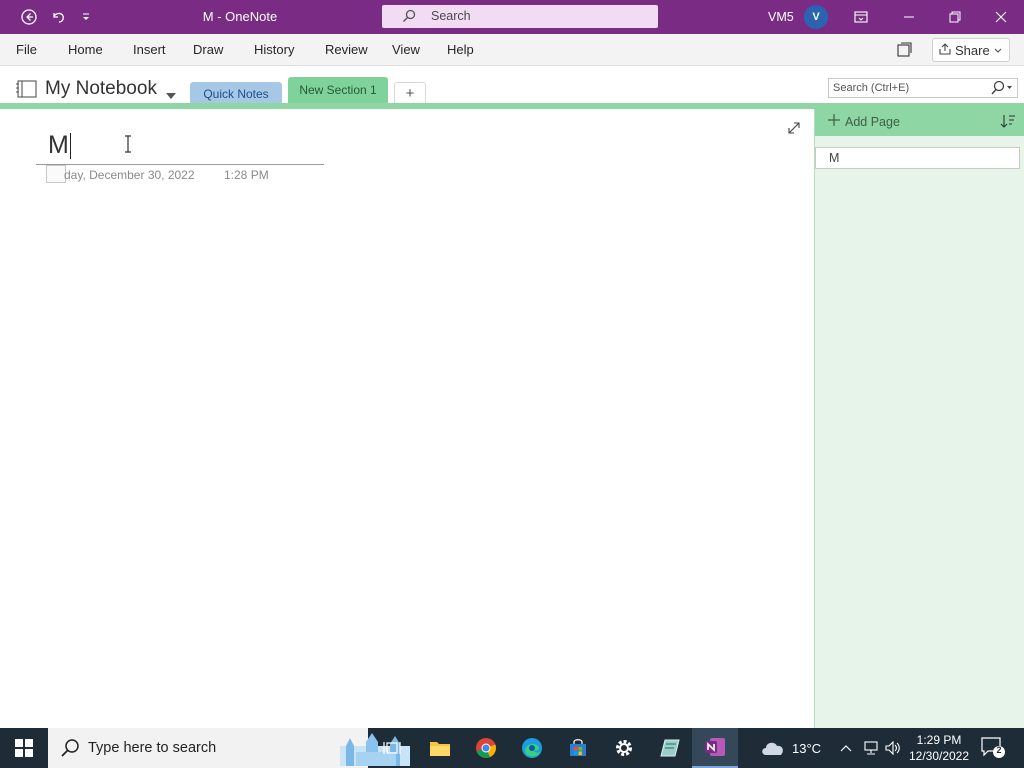 The height and width of the screenshot is (768, 1024). What do you see at coordinates (86, 17) in the screenshot?
I see `customize-toolbar-icon` at bounding box center [86, 17].